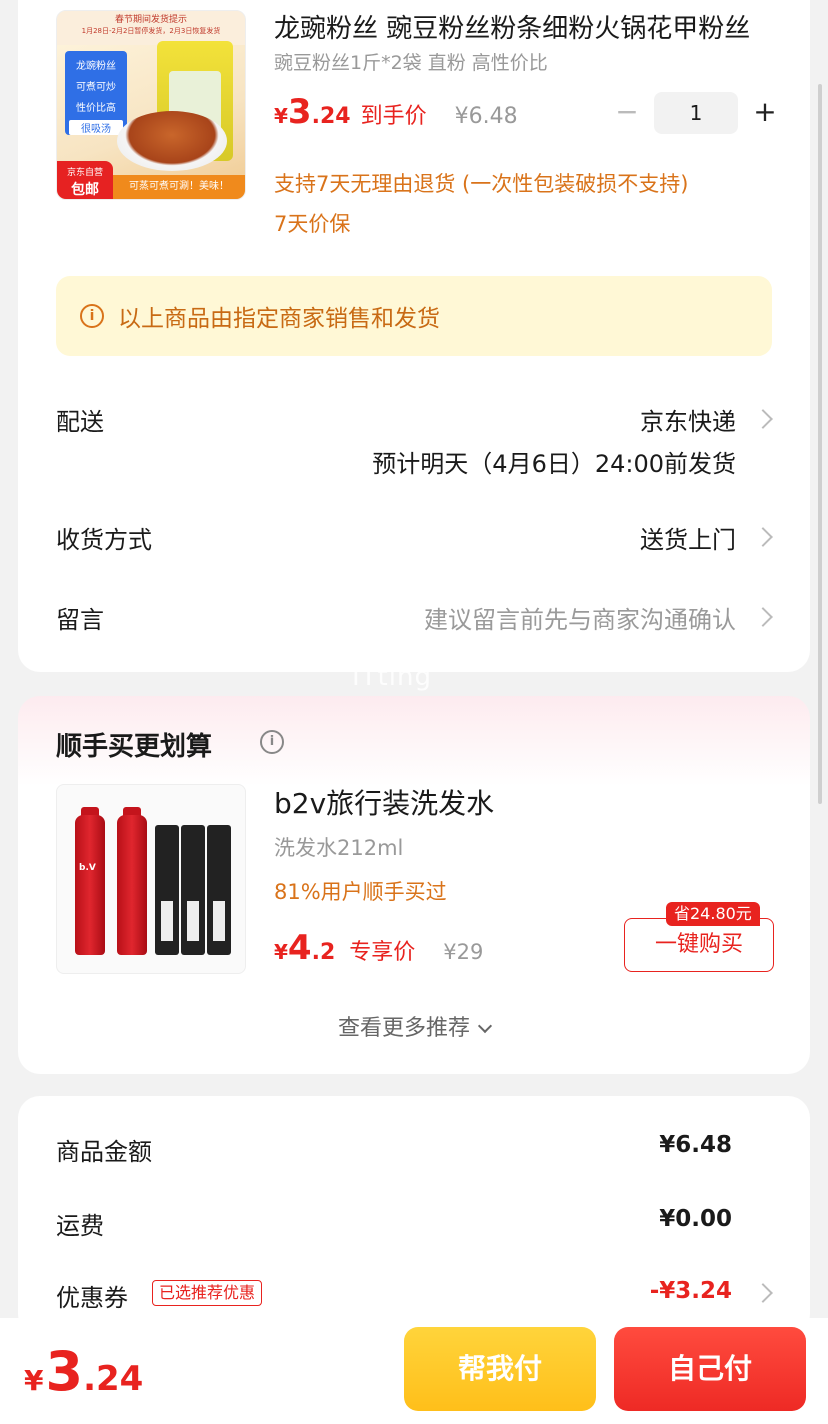 This screenshot has height=1424, width=828. What do you see at coordinates (403, 1028) in the screenshot?
I see `more-recommendations-label: 查看更多推荐` at bounding box center [403, 1028].